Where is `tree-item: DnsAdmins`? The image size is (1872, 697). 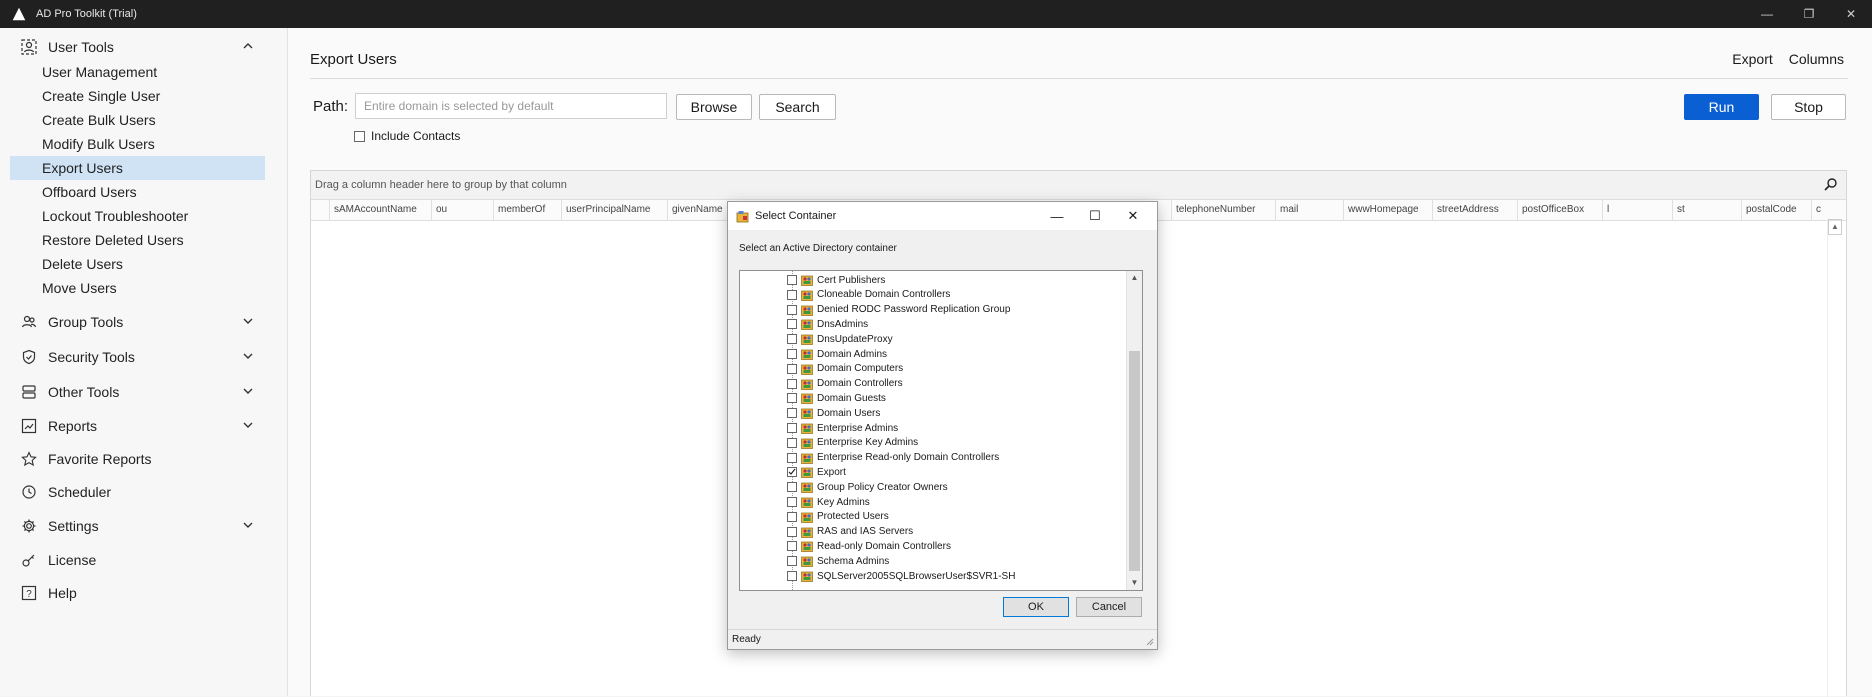
tree-item: DnsAdmins is located at coordinates (827, 324).